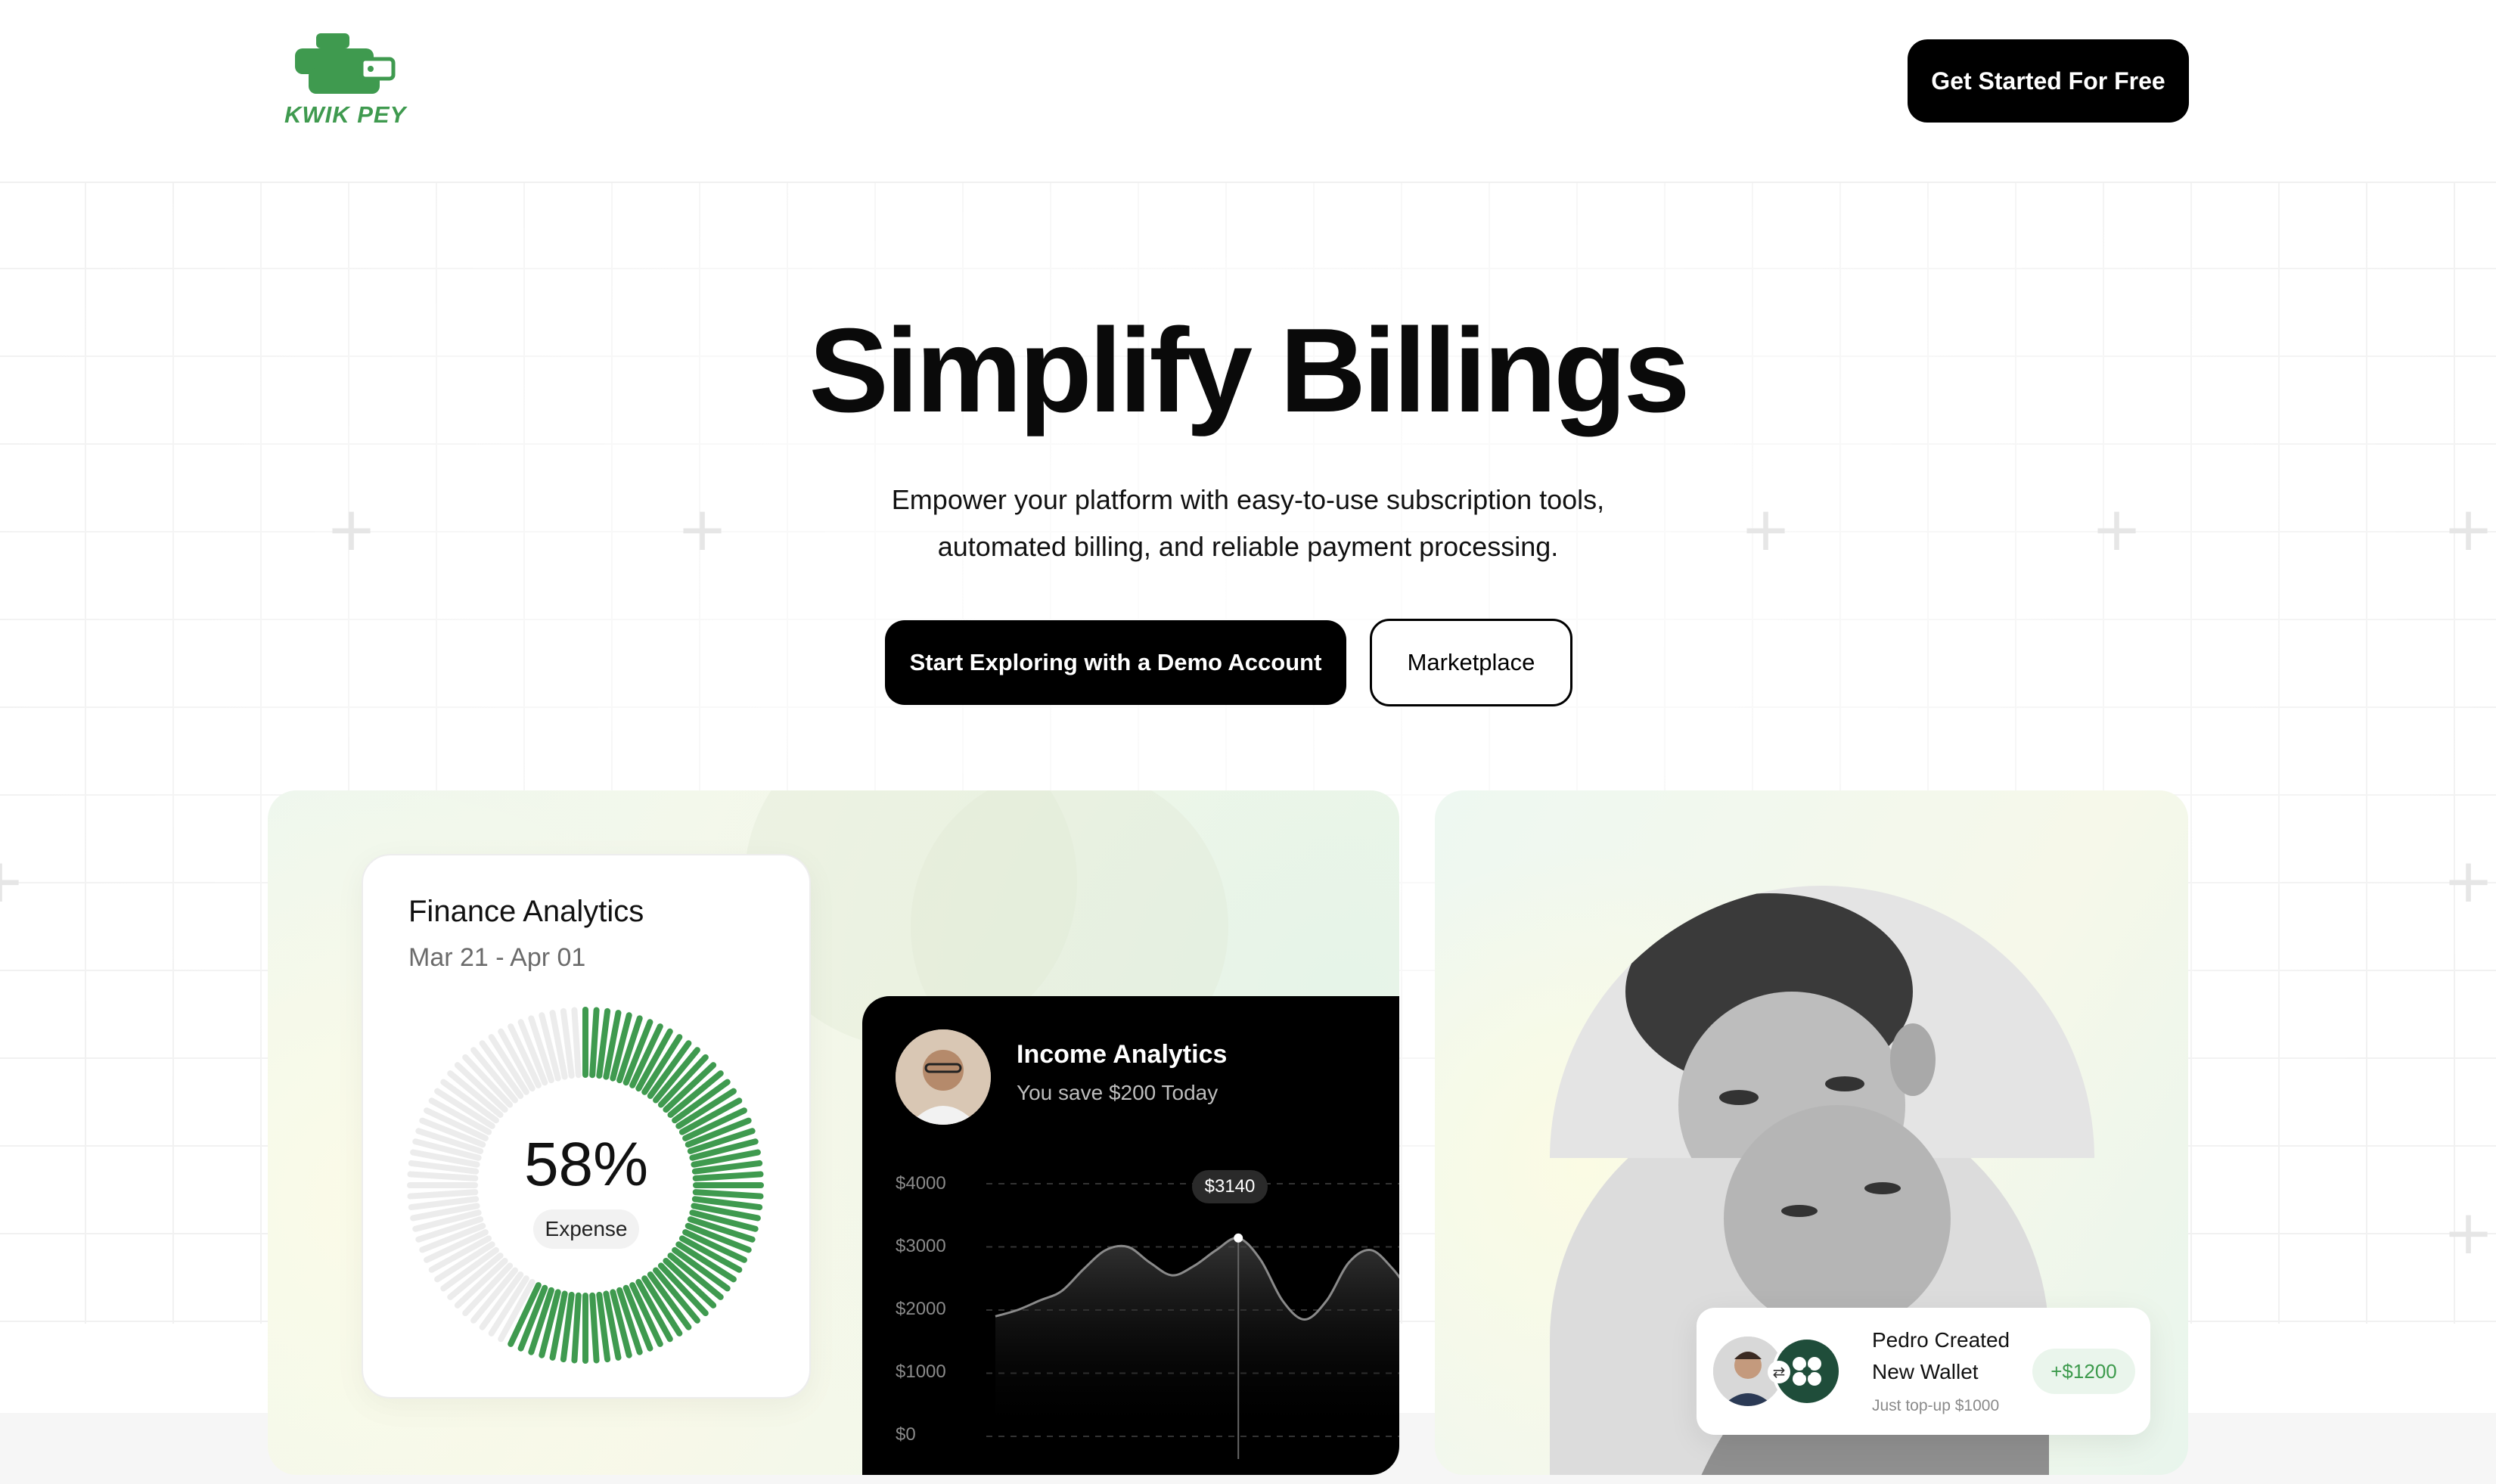 This screenshot has width=2496, height=1484. I want to click on amount-badge: +$1200, so click(2083, 1371).